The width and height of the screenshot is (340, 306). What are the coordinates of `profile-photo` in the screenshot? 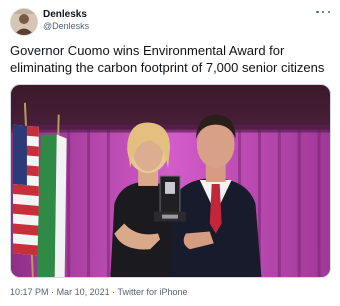 It's located at (24, 22).